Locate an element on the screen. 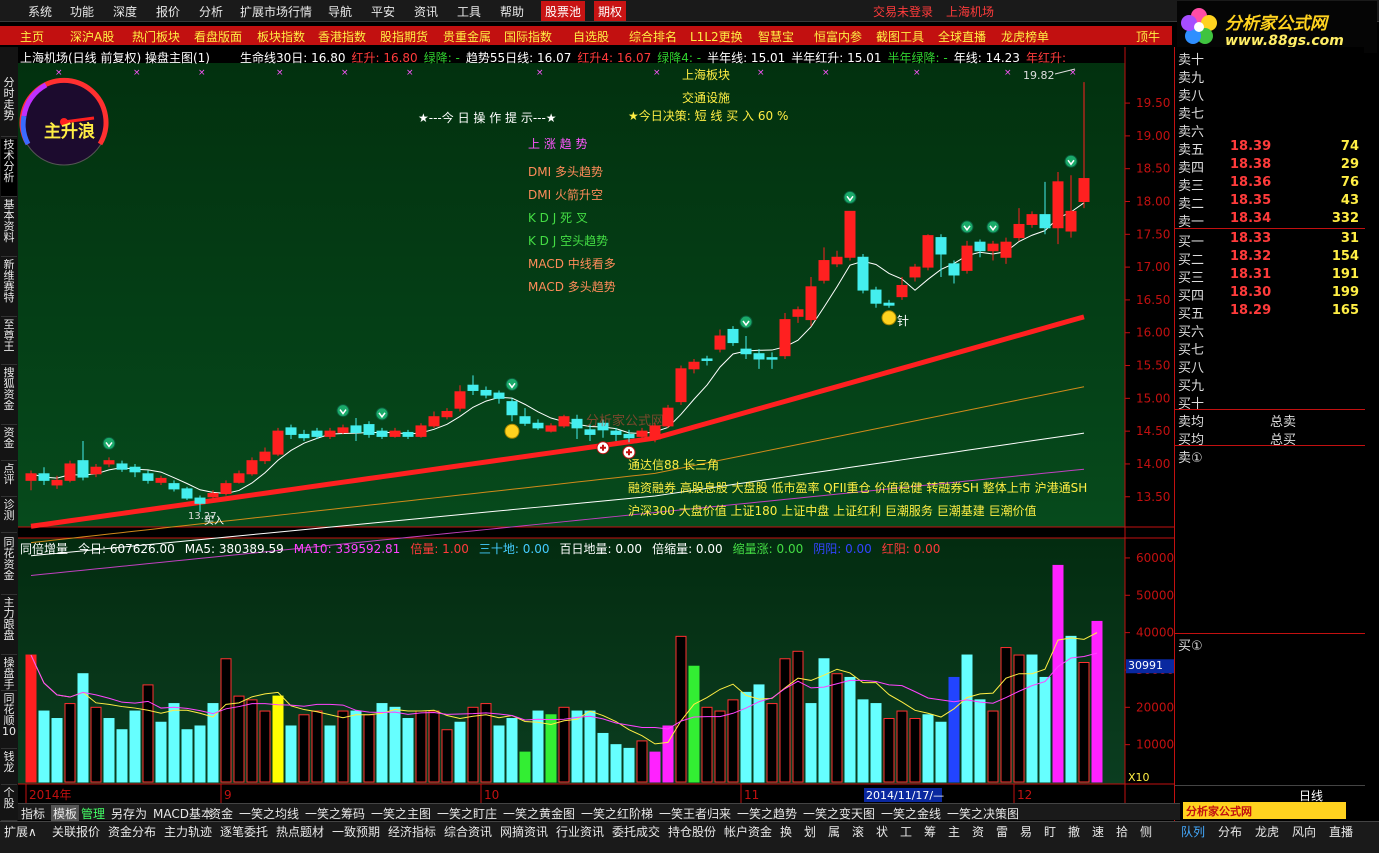  indicator-tab: 一笑之盯庄 is located at coordinates (467, 813).